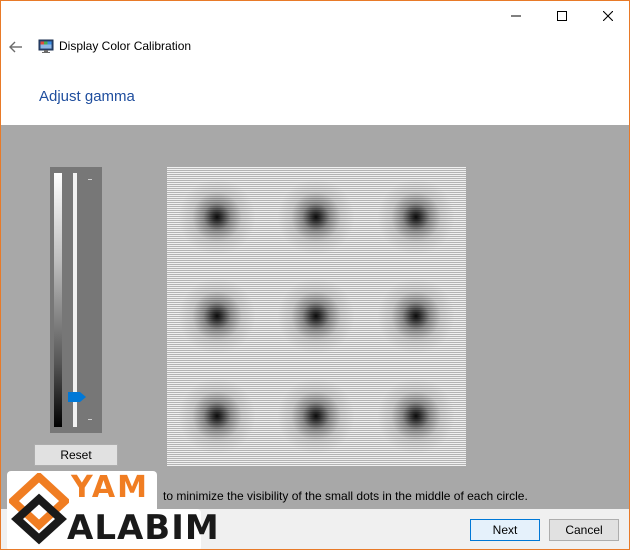 This screenshot has width=630, height=550. What do you see at coordinates (87, 96) in the screenshot?
I see `page-heading: Adjust gamma` at bounding box center [87, 96].